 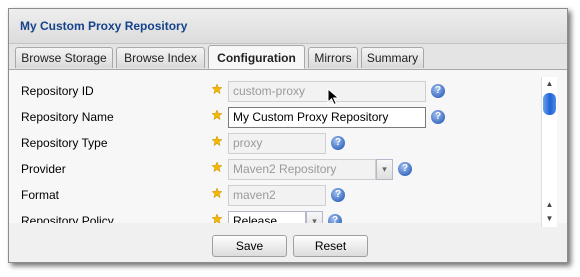 I want to click on provider-row: Provider Maven2 Repository ▾ ?, so click(x=274, y=169).